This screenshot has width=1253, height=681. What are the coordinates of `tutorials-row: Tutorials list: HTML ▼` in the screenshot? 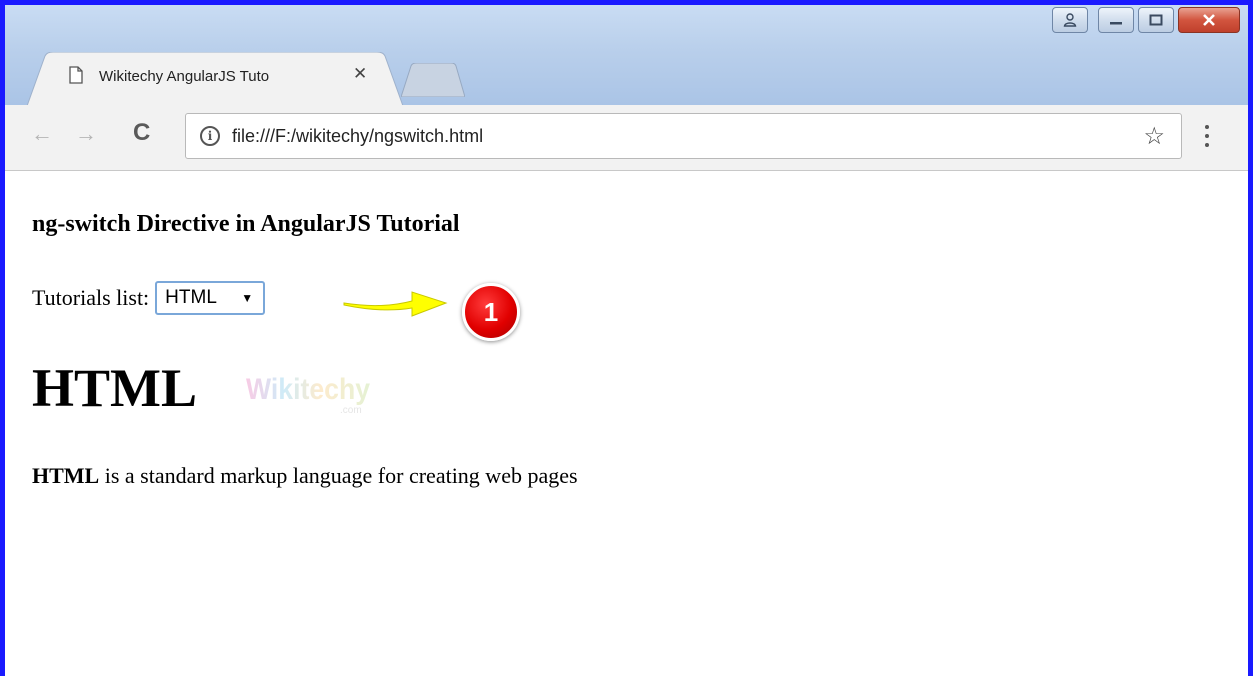 It's located at (149, 298).